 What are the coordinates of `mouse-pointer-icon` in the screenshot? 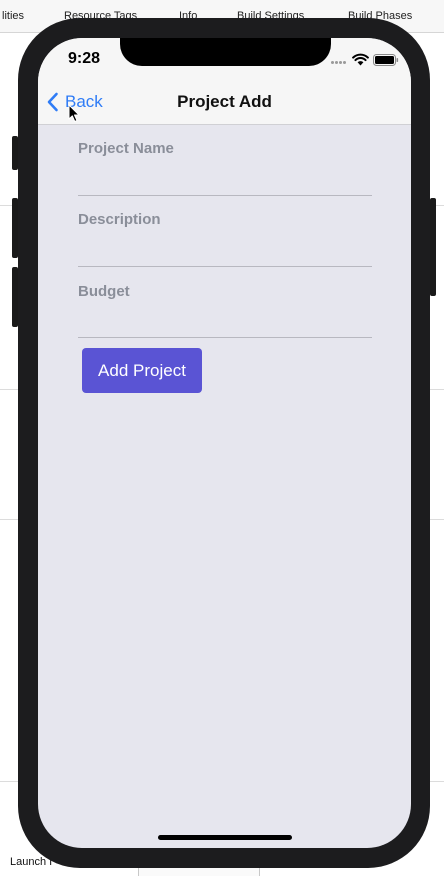 It's located at (74, 113).